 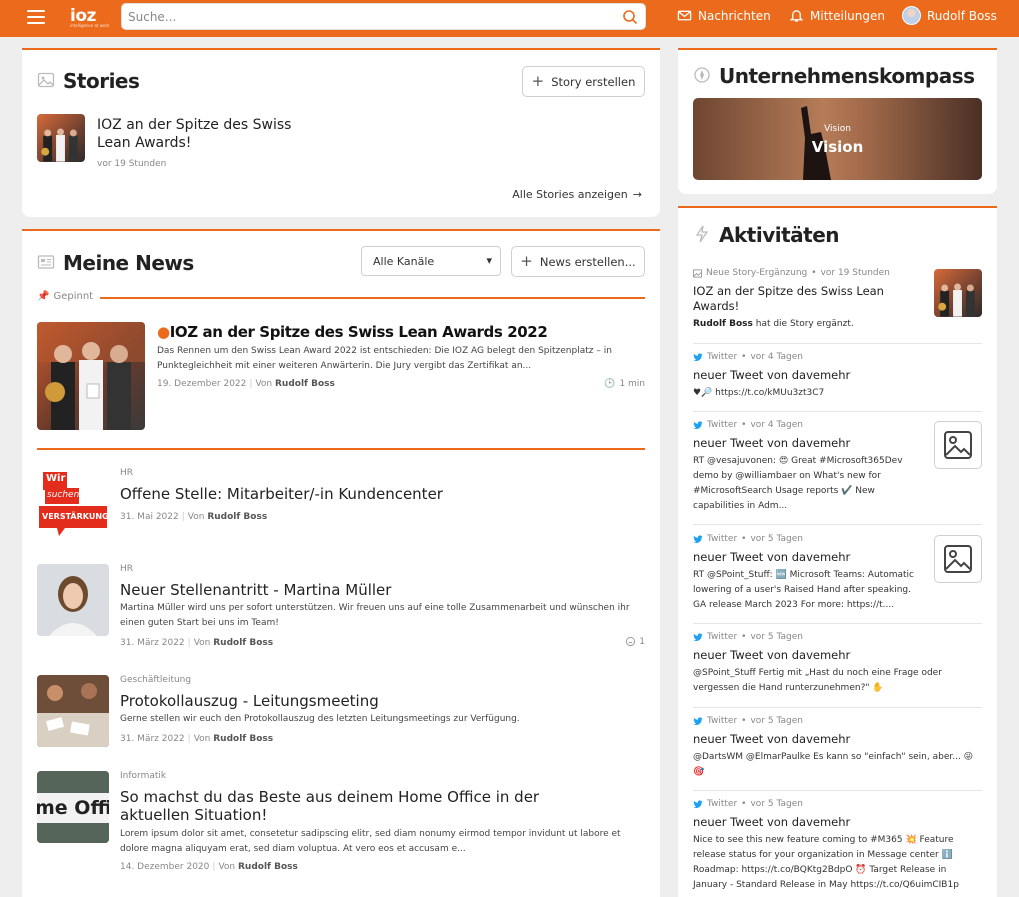 I want to click on channel-select-value: Alle Kanäle, so click(x=404, y=261).